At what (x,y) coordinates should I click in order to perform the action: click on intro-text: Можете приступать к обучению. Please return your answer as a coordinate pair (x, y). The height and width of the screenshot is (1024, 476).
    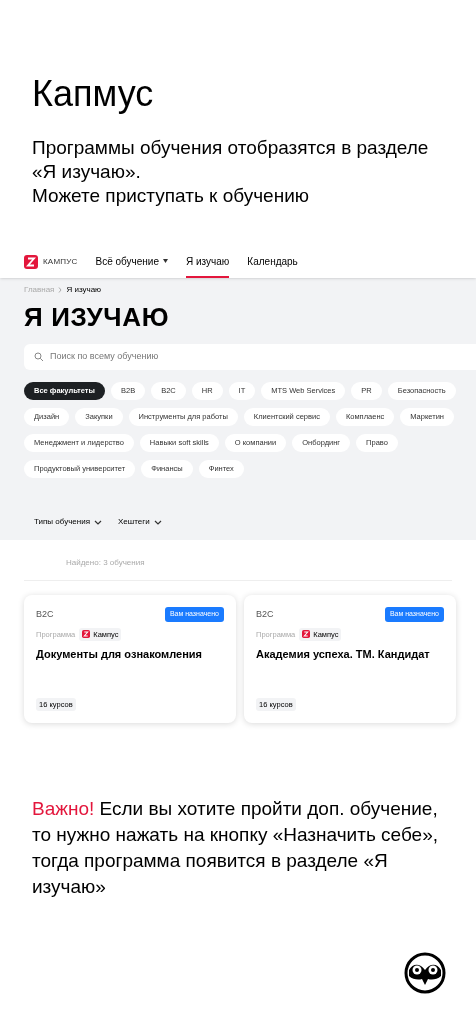
    Looking at the image, I should click on (171, 196).